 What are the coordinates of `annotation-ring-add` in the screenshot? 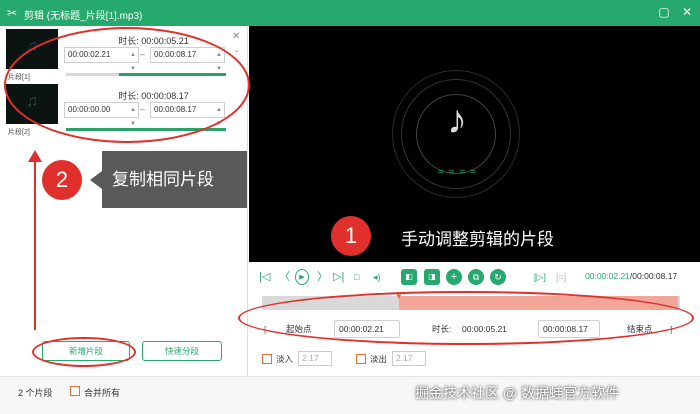 It's located at (84, 352).